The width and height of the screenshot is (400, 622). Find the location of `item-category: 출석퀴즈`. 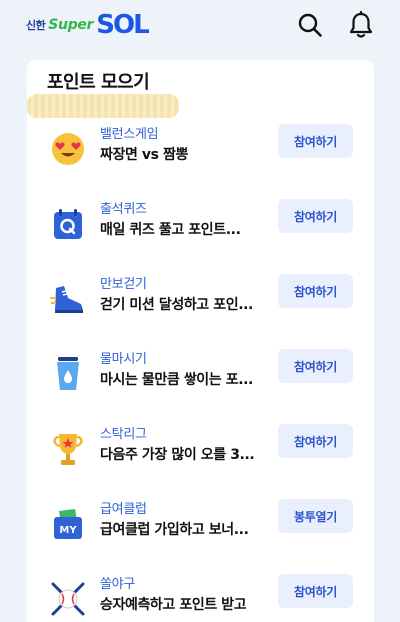

item-category: 출석퀴즈 is located at coordinates (123, 209).